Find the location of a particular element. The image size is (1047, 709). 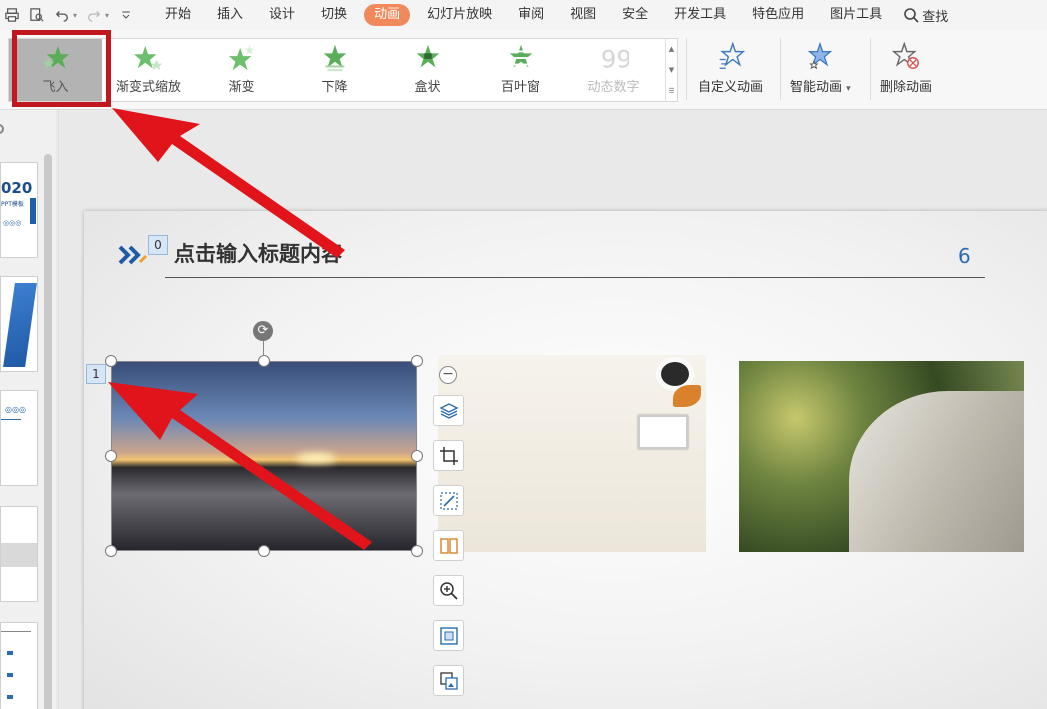

fit-frame-icon is located at coordinates (448, 635).